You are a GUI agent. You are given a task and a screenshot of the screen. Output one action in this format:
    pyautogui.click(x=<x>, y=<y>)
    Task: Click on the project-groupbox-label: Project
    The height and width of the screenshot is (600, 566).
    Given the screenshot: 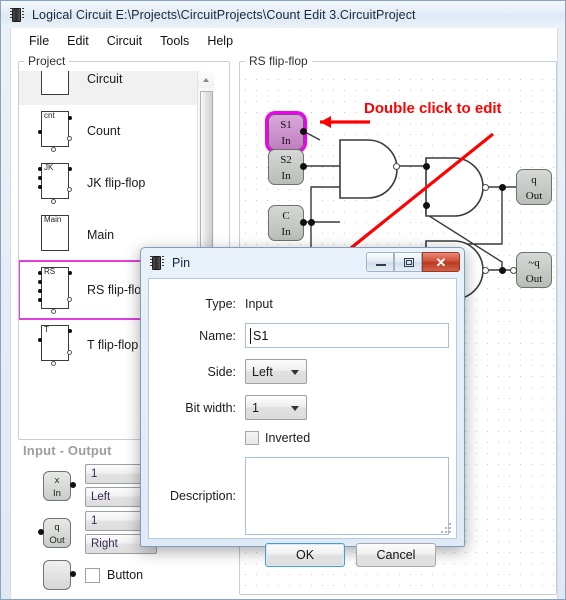 What is the action you would take?
    pyautogui.click(x=47, y=61)
    